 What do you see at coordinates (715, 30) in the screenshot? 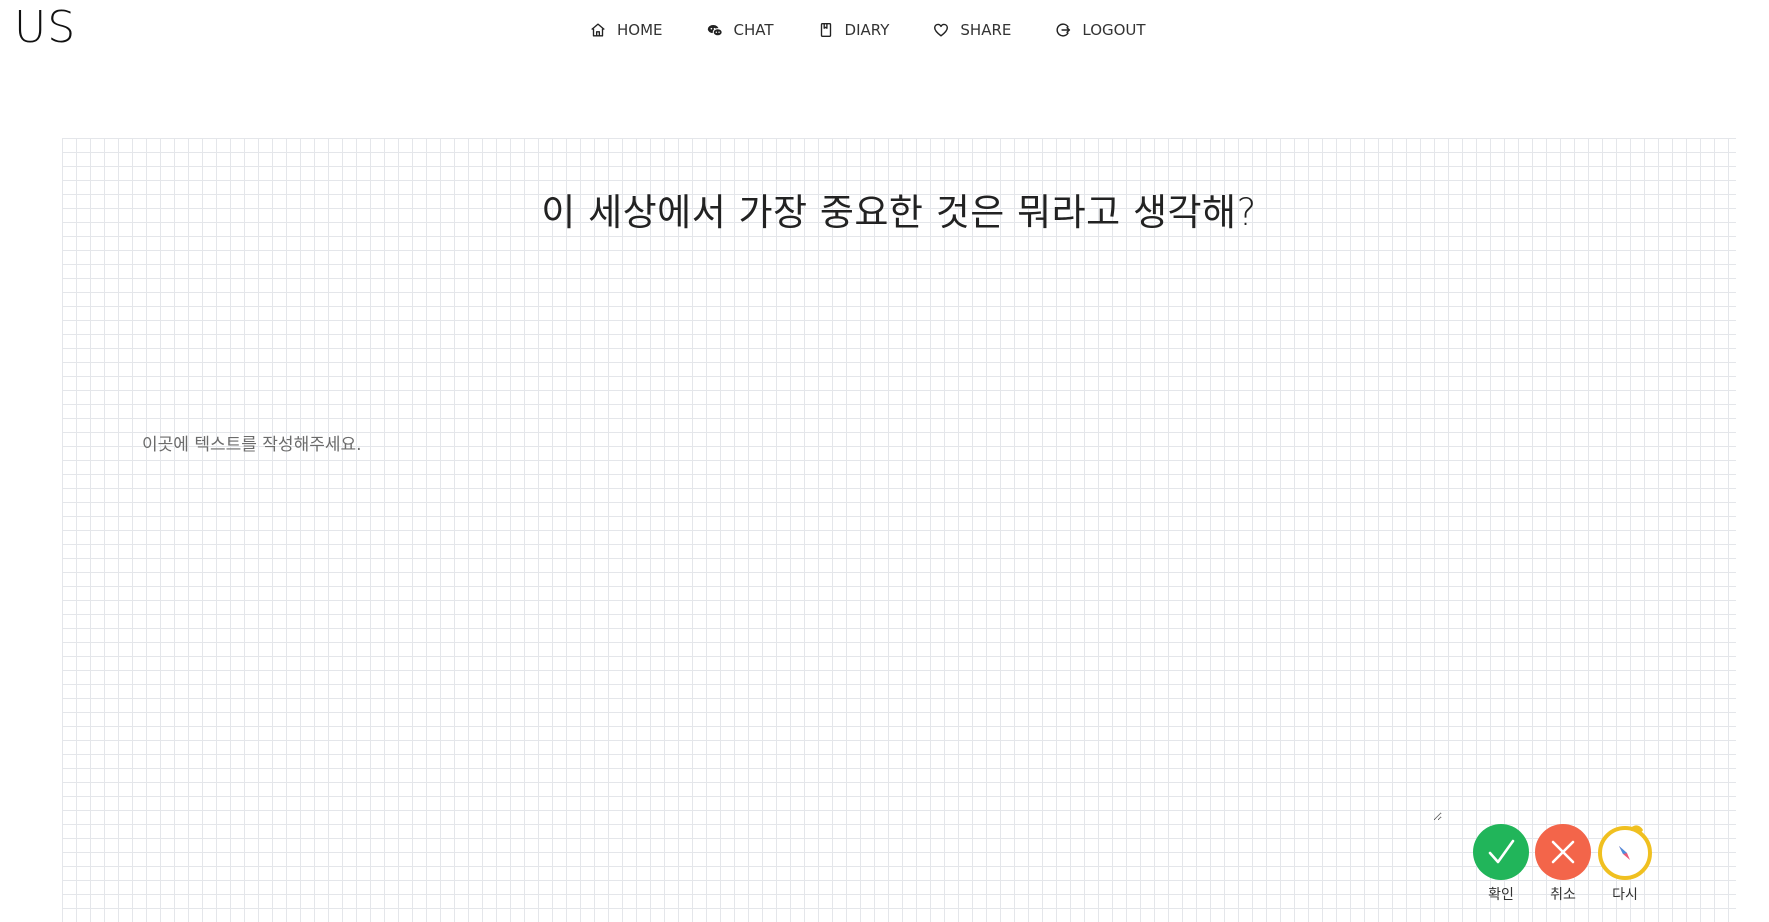
I see `chat-bubbles-icon` at bounding box center [715, 30].